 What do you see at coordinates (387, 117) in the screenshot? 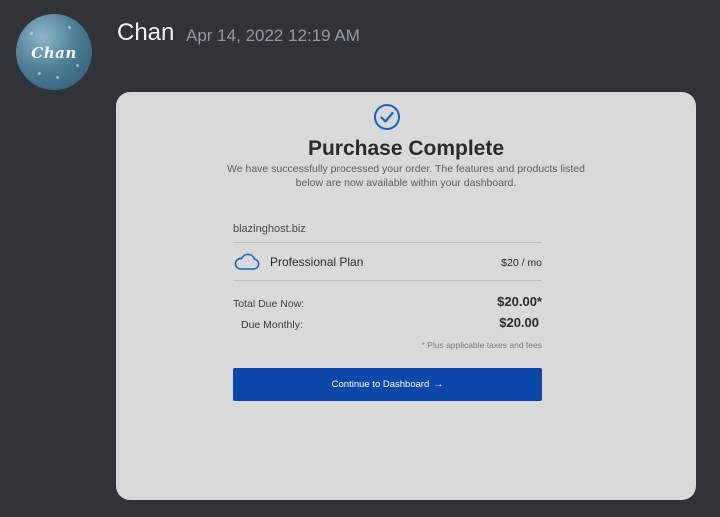
I see `checkmark-circle-icon` at bounding box center [387, 117].